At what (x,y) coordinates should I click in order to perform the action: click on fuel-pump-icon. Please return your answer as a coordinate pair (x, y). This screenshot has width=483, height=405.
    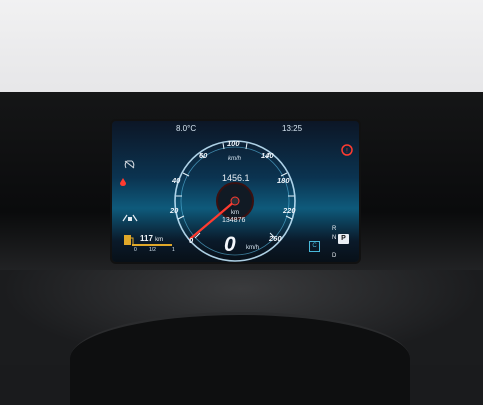
    Looking at the image, I should click on (129, 242).